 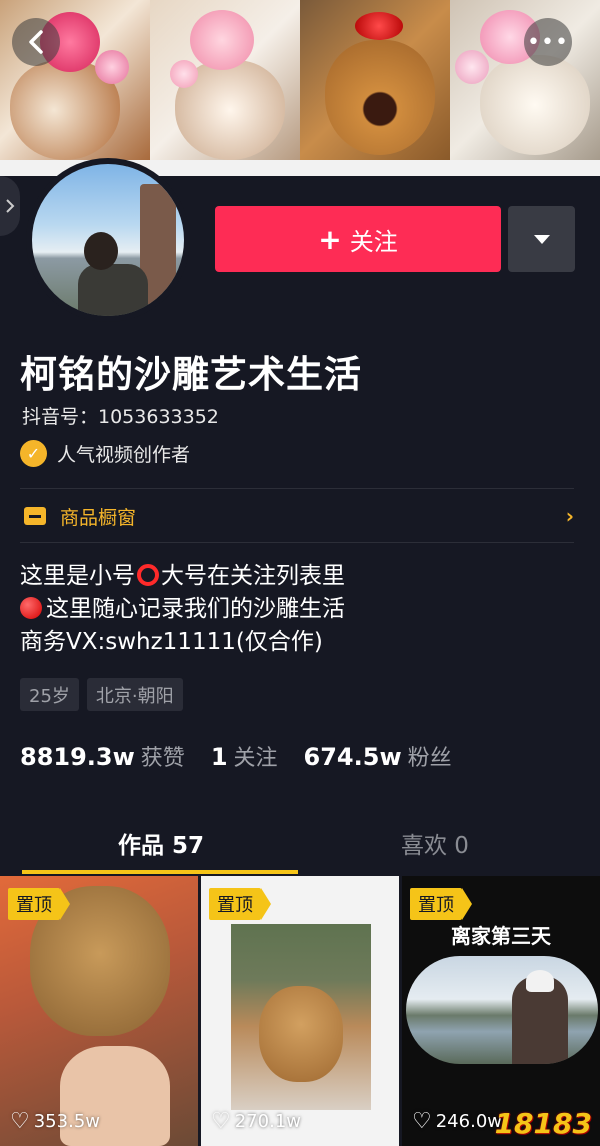 I want to click on shop-window-label: 商品橱窗, so click(x=98, y=517).